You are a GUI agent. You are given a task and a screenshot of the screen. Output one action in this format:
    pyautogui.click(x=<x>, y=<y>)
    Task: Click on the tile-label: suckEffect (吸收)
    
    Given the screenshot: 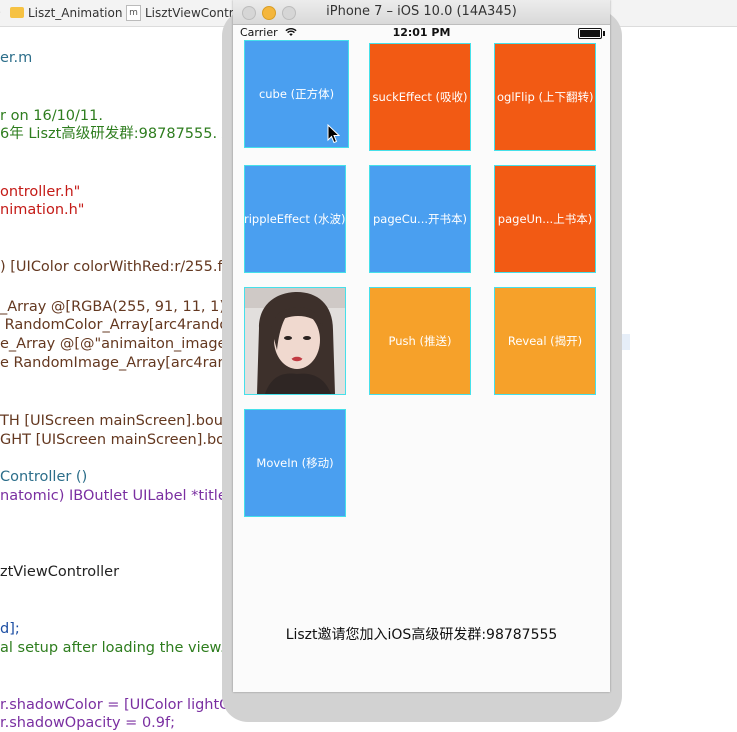 What is the action you would take?
    pyautogui.click(x=420, y=97)
    